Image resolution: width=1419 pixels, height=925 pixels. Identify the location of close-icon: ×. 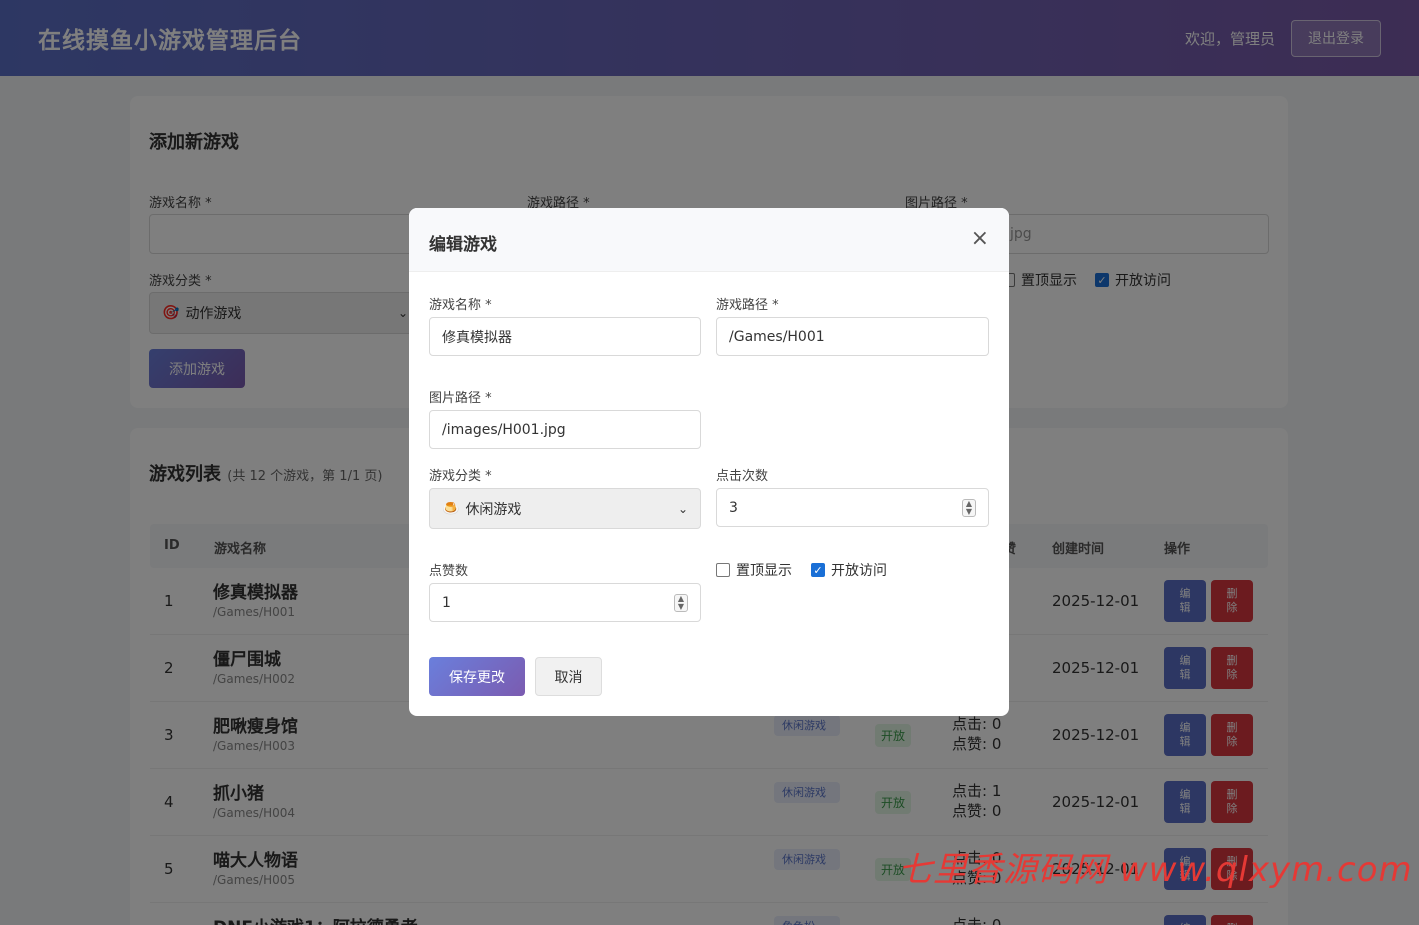
(980, 239).